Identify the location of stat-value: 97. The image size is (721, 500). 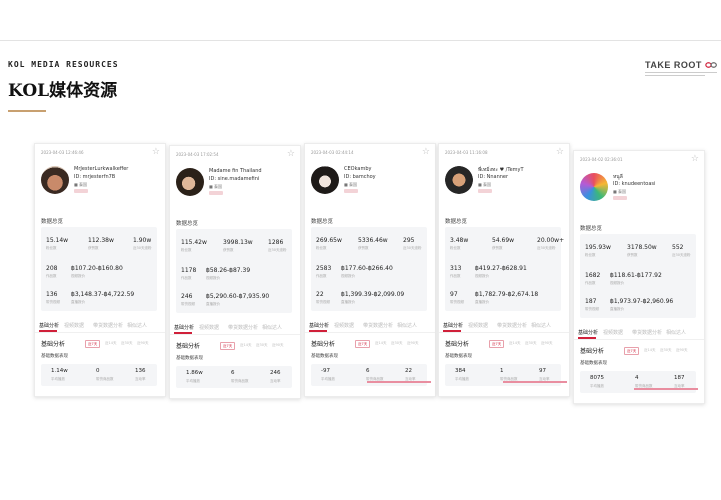
(454, 294).